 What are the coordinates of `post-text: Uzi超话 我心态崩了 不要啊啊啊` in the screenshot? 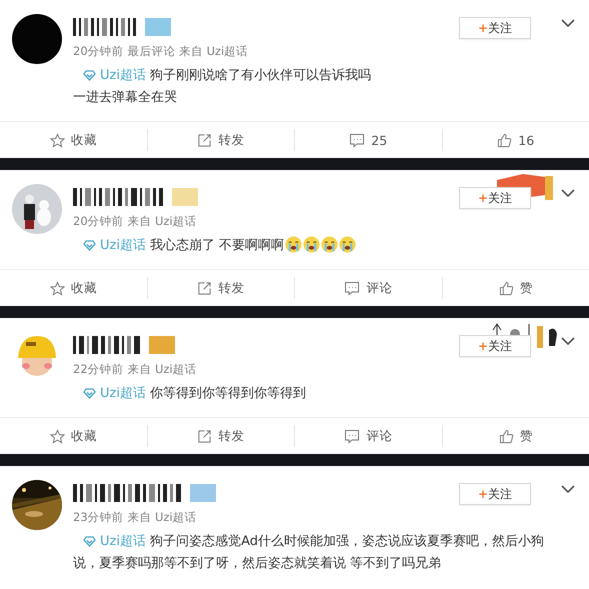 It's located at (325, 246).